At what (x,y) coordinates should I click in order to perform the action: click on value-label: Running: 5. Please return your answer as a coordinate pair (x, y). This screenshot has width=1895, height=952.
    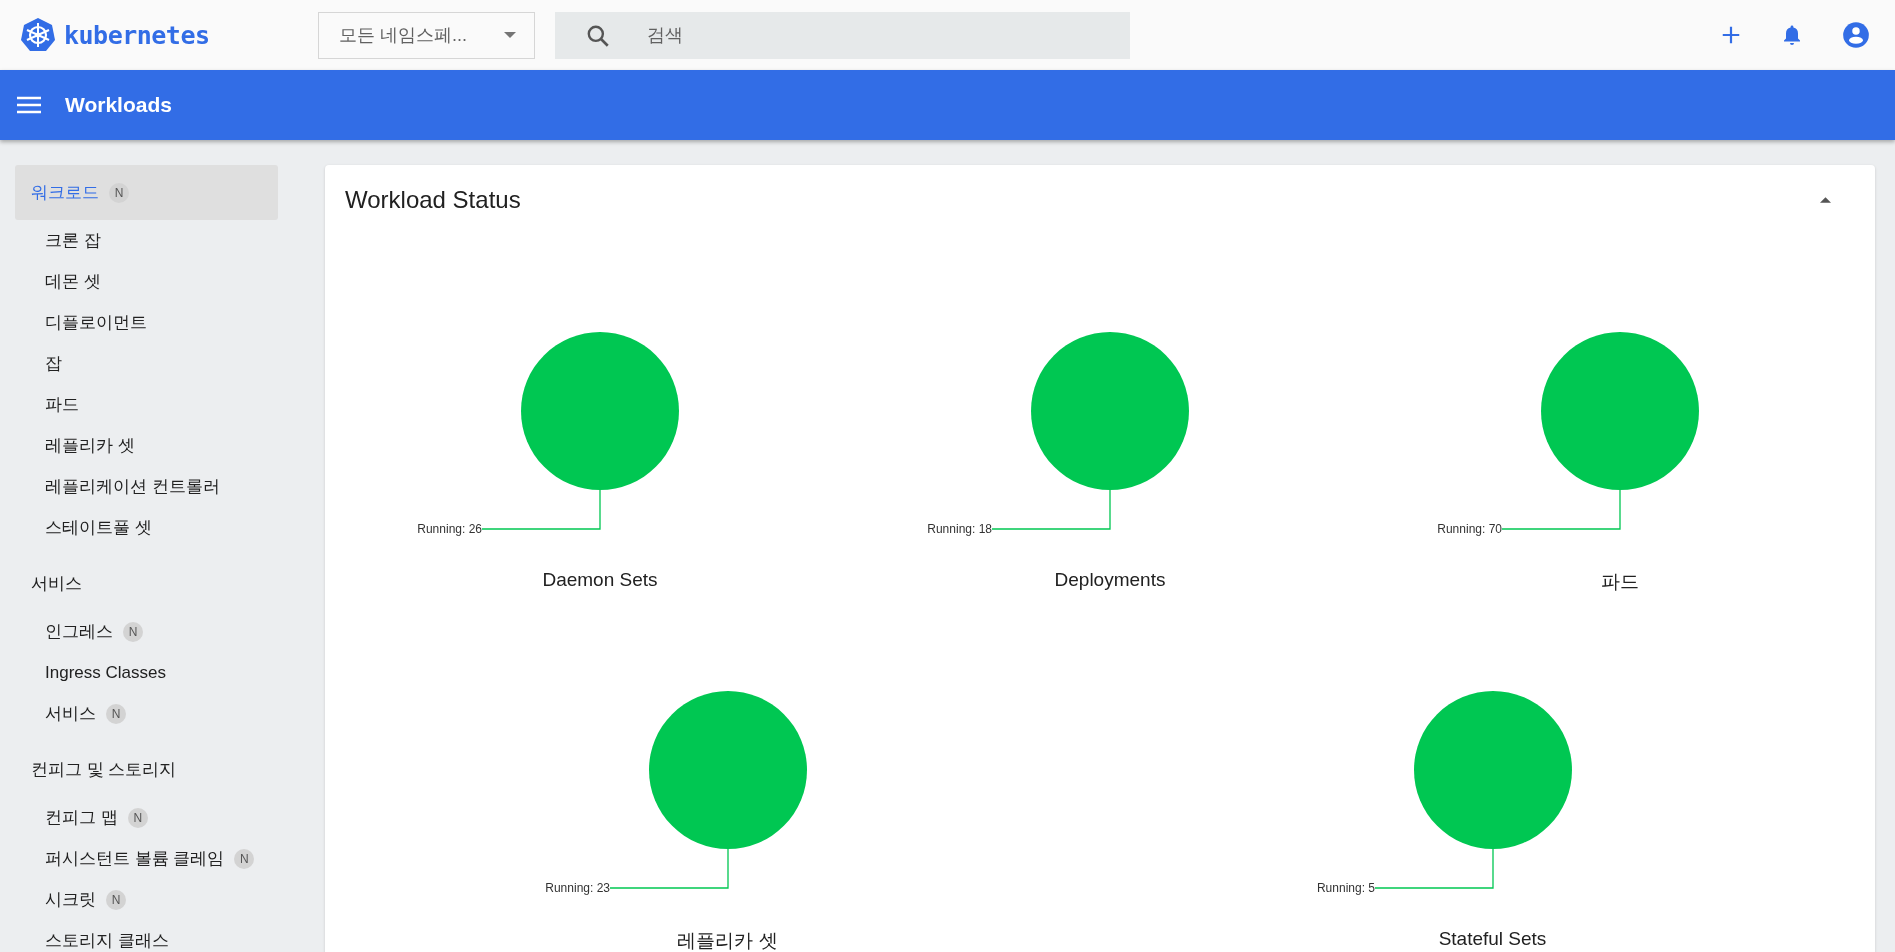
    Looking at the image, I should click on (1345, 888).